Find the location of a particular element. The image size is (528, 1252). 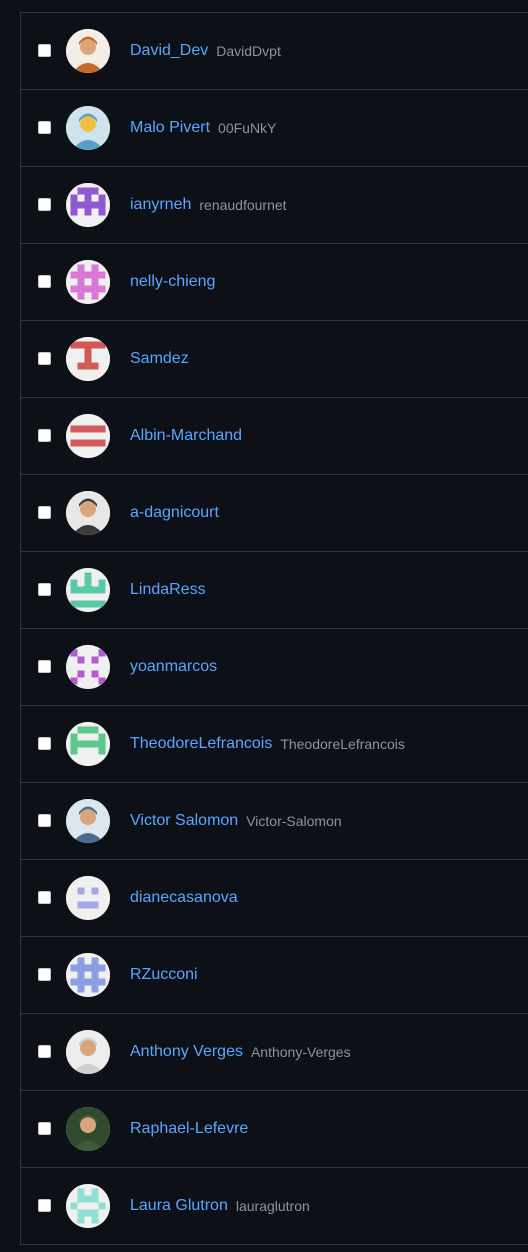

member-names: David_Dev DavidDvpt is located at coordinates (205, 51).